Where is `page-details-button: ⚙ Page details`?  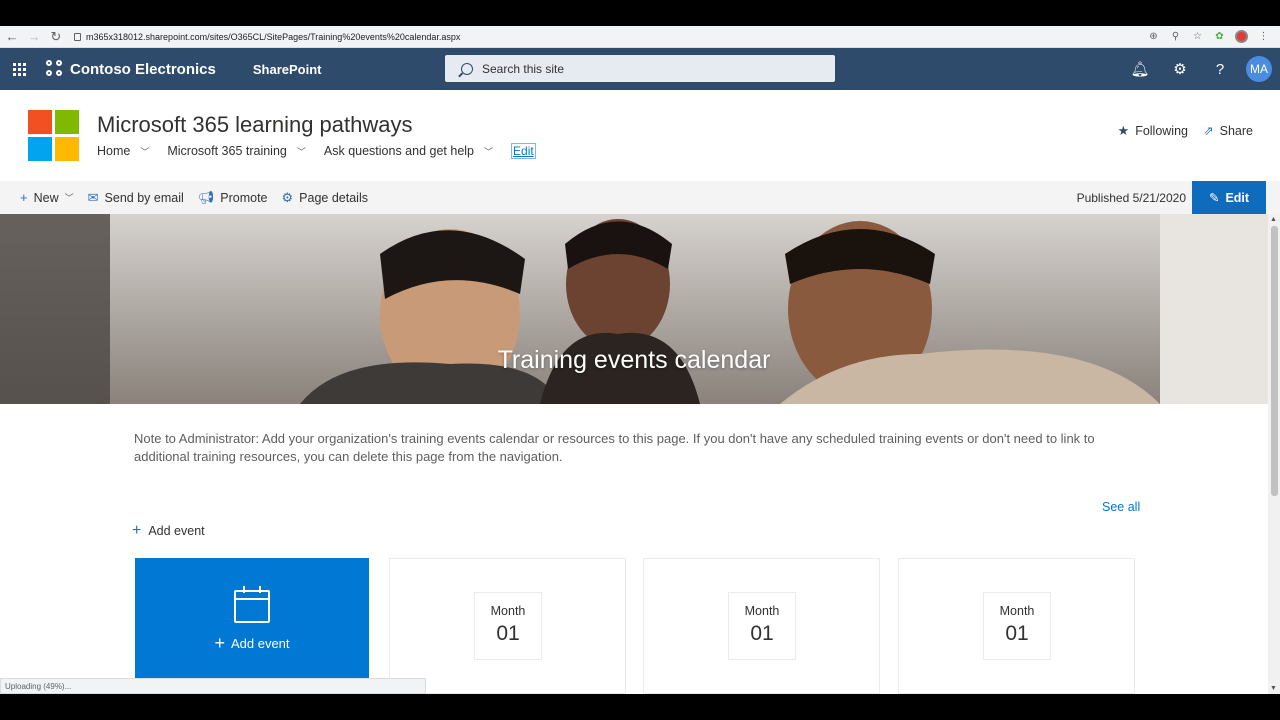 page-details-button: ⚙ Page details is located at coordinates (325, 198).